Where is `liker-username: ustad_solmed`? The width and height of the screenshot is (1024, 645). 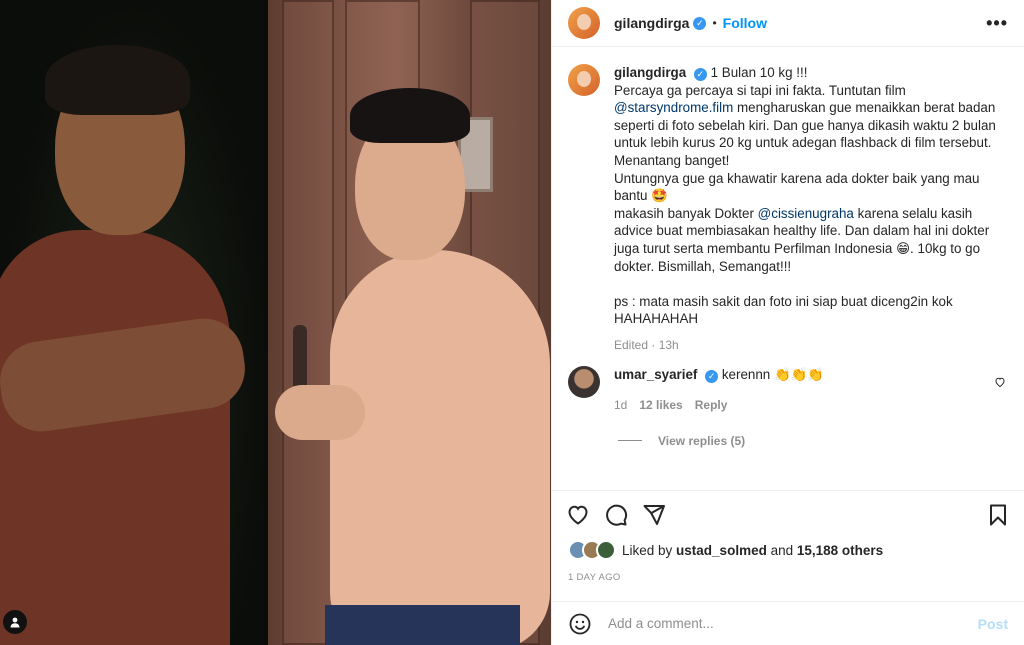 liker-username: ustad_solmed is located at coordinates (721, 550).